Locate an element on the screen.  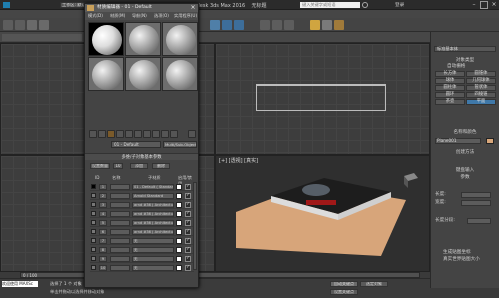
menu-options: 选项(O) is located at coordinates (161, 16).